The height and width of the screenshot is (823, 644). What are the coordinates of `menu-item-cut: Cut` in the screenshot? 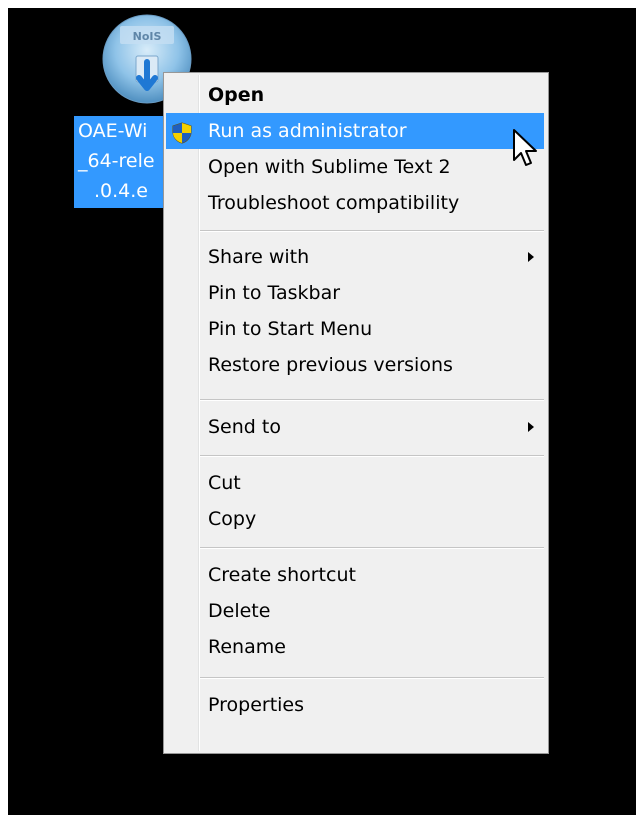 It's located at (355, 483).